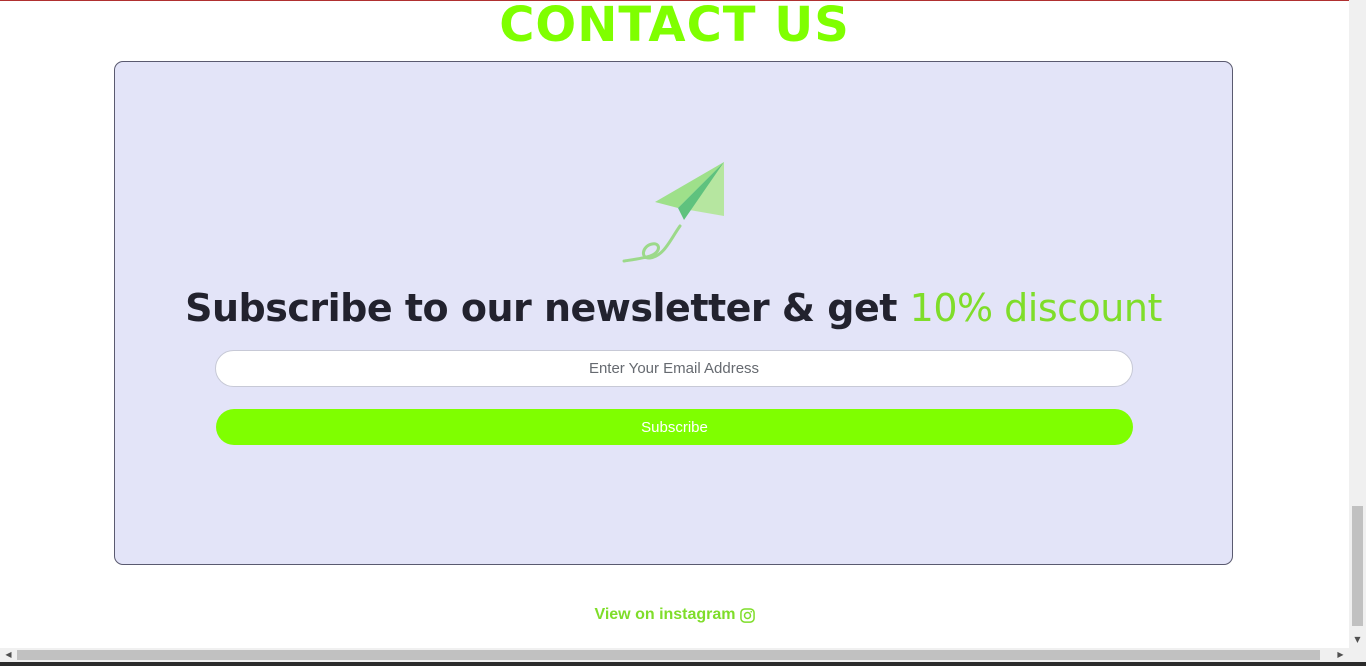 Image resolution: width=1366 pixels, height=666 pixels. What do you see at coordinates (8, 655) in the screenshot?
I see `scroll-left-arrow-icon: ◀` at bounding box center [8, 655].